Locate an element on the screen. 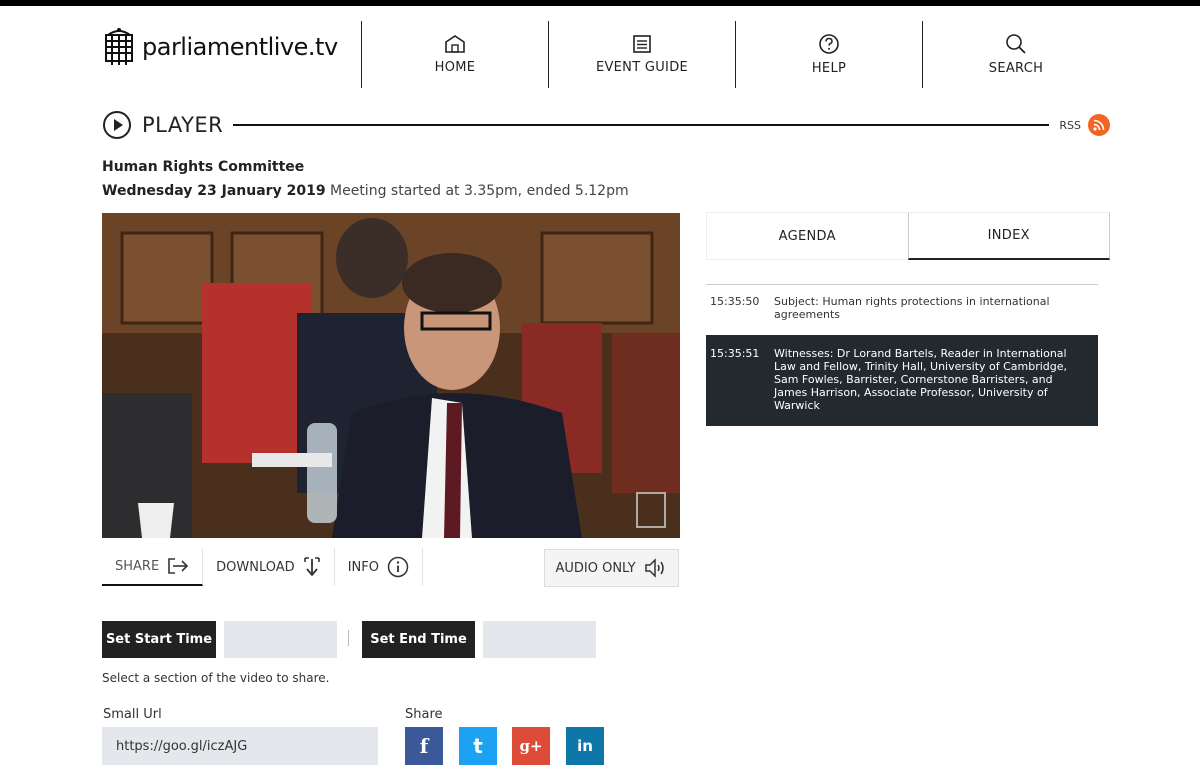  download-tab-label: DOWNLOAD is located at coordinates (255, 567).